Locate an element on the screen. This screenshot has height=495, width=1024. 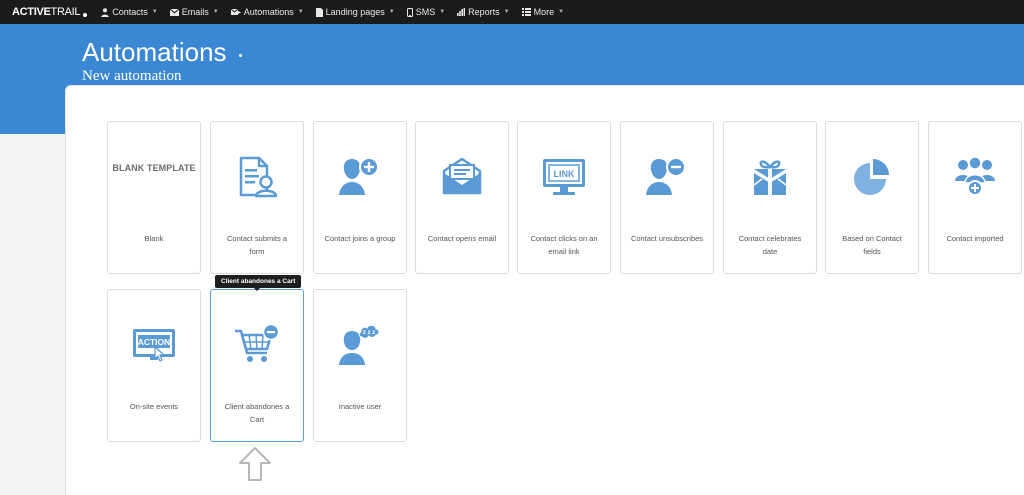
template-card-contact-joins-group: Contact joins a group is located at coordinates (360, 197).